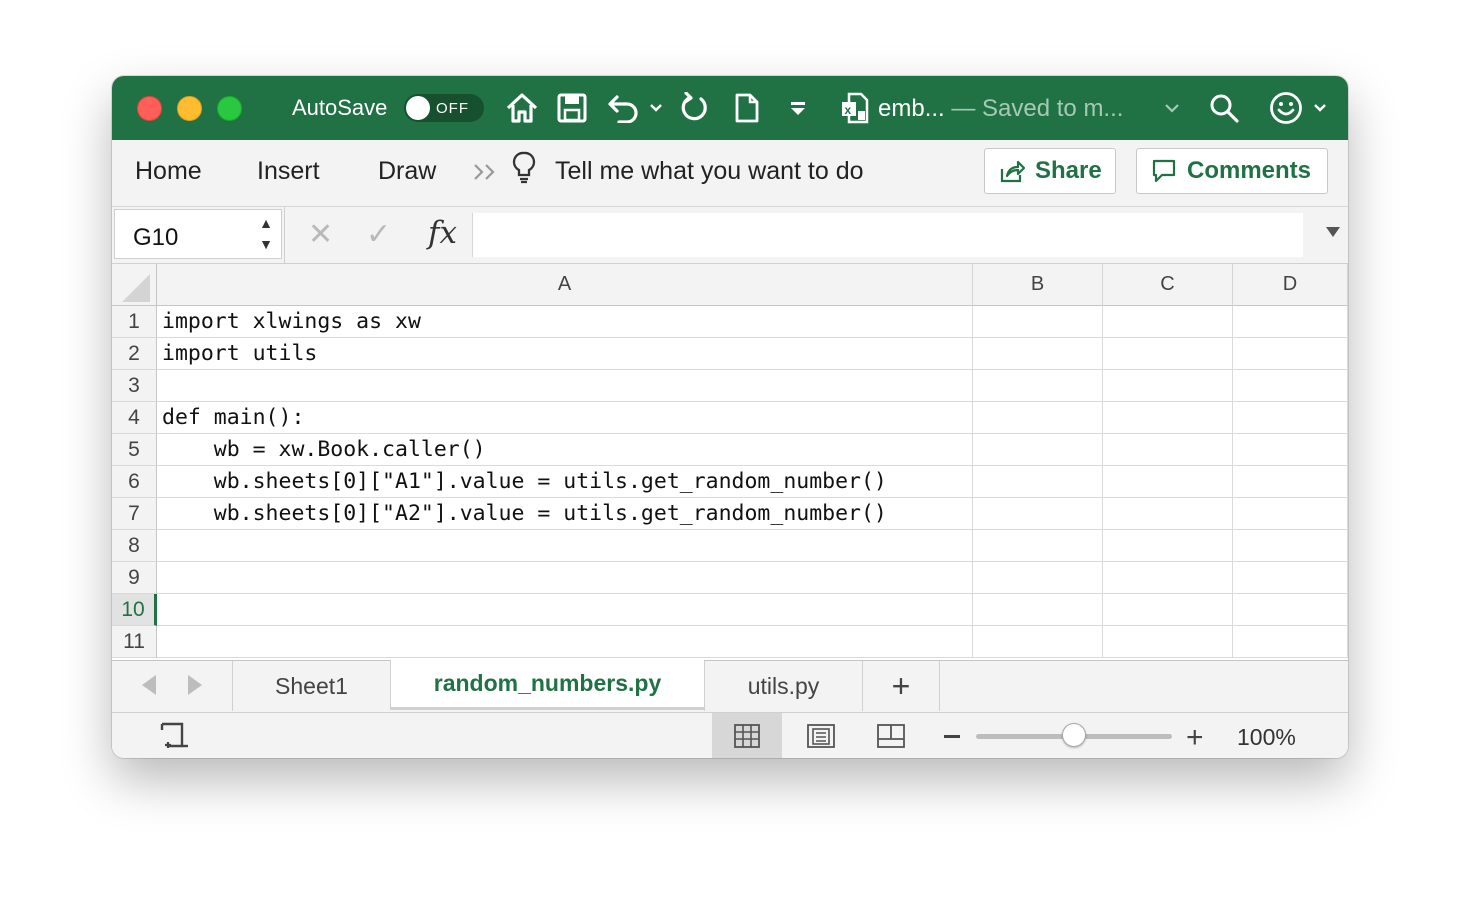 This screenshot has height=906, width=1460. Describe the element at coordinates (1050, 171) in the screenshot. I see `share-button: Share` at that location.